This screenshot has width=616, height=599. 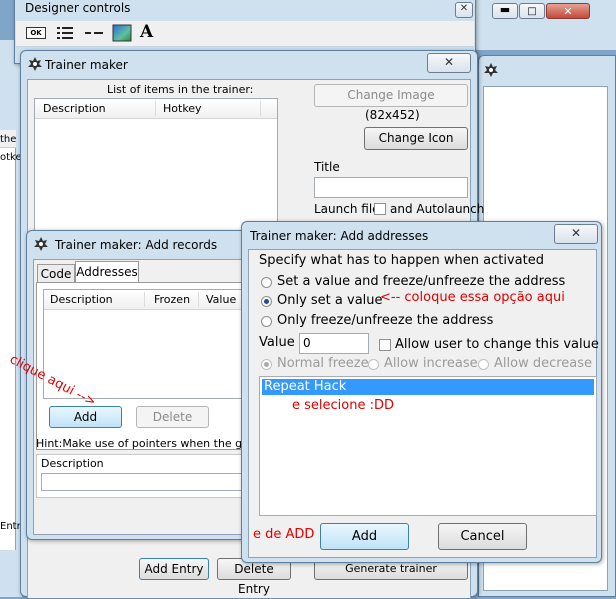 What do you see at coordinates (156, 165) in the screenshot?
I see `items-list: Description Hotkey` at bounding box center [156, 165].